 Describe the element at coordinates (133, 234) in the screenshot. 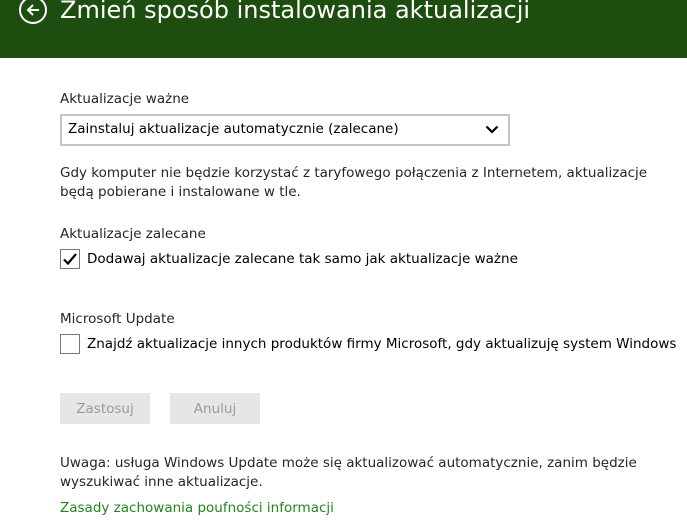

I see `recommended-updates-label: Aktualizacje zalecane` at that location.